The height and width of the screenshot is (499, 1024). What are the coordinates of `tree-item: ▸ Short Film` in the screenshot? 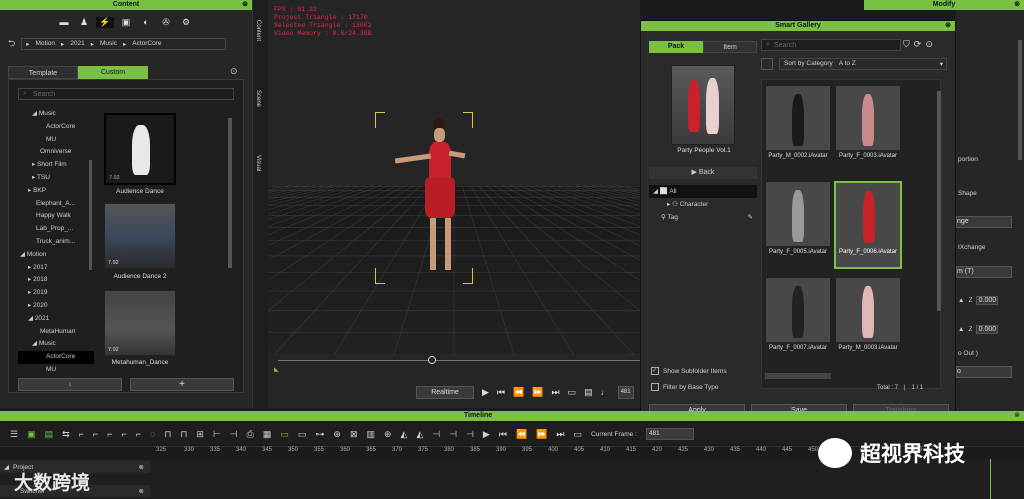 It's located at (56, 165).